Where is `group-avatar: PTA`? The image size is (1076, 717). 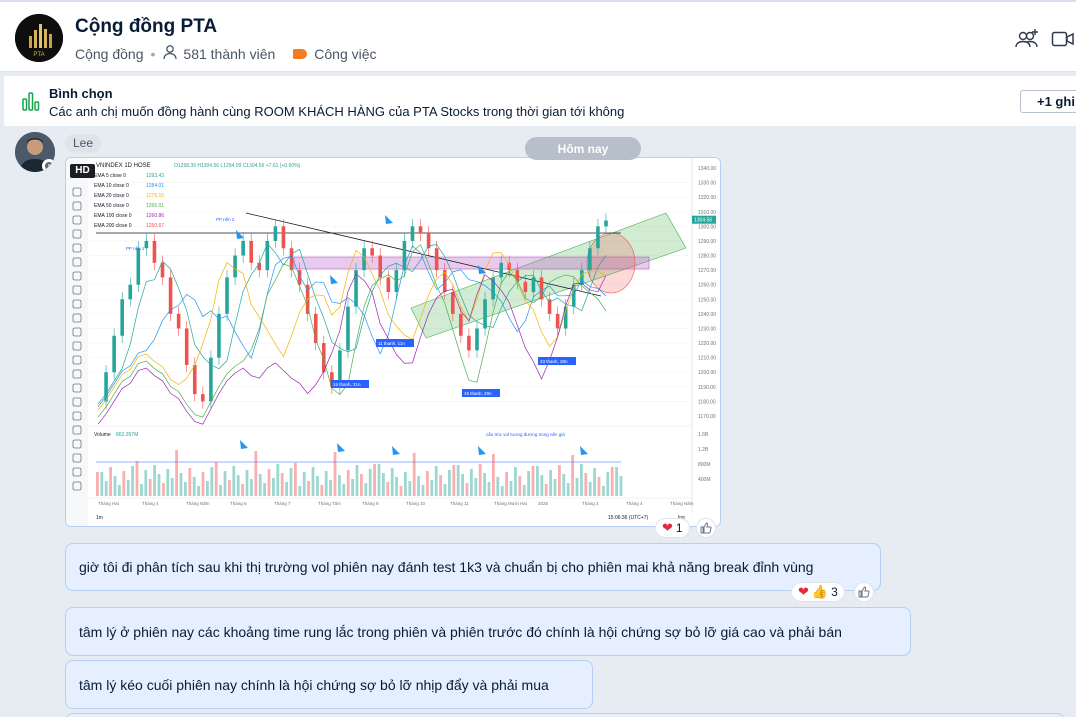
group-avatar: PTA is located at coordinates (39, 38).